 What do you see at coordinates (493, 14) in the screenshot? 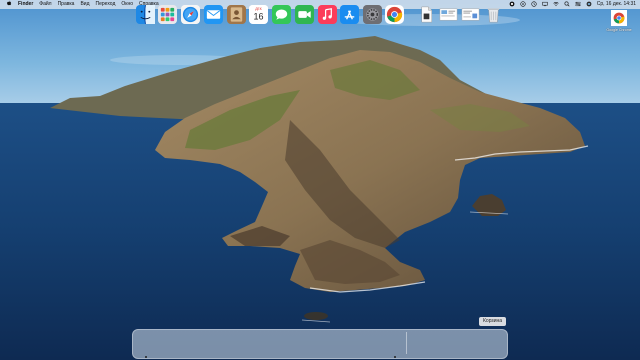
I see `trash-icon` at bounding box center [493, 14].